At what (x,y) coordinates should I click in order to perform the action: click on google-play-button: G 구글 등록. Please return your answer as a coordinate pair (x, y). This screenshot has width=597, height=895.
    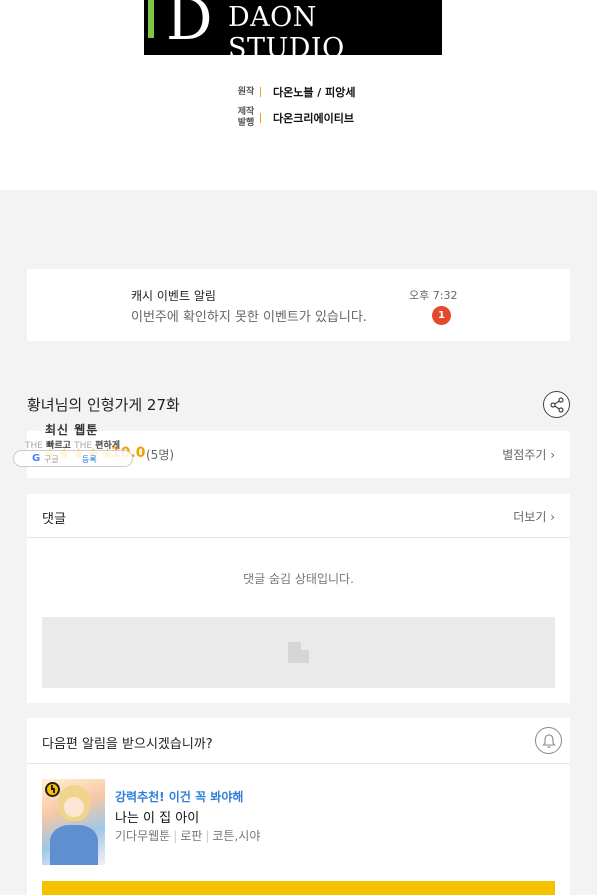
    Looking at the image, I should click on (73, 458).